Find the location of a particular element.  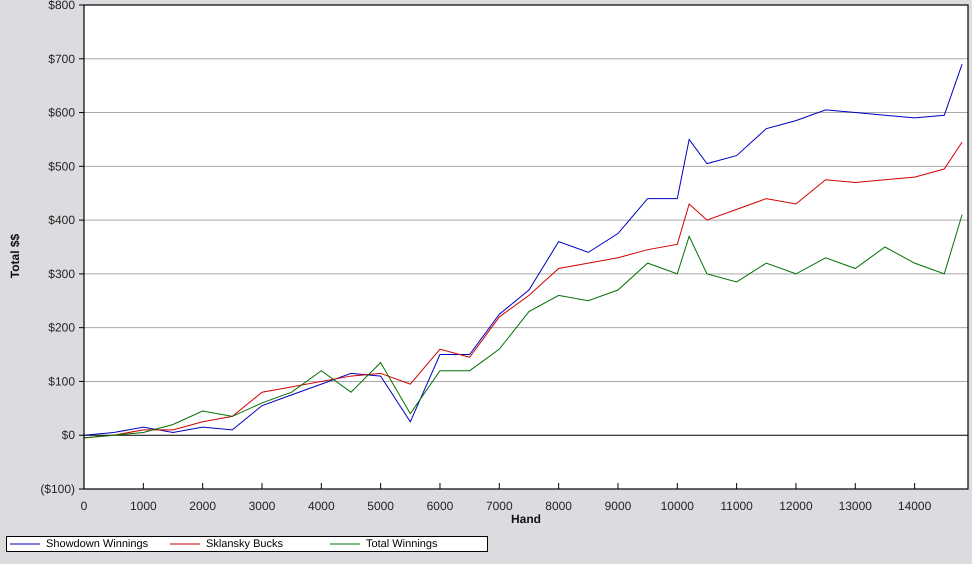

tick-label: 5000 is located at coordinates (380, 505).